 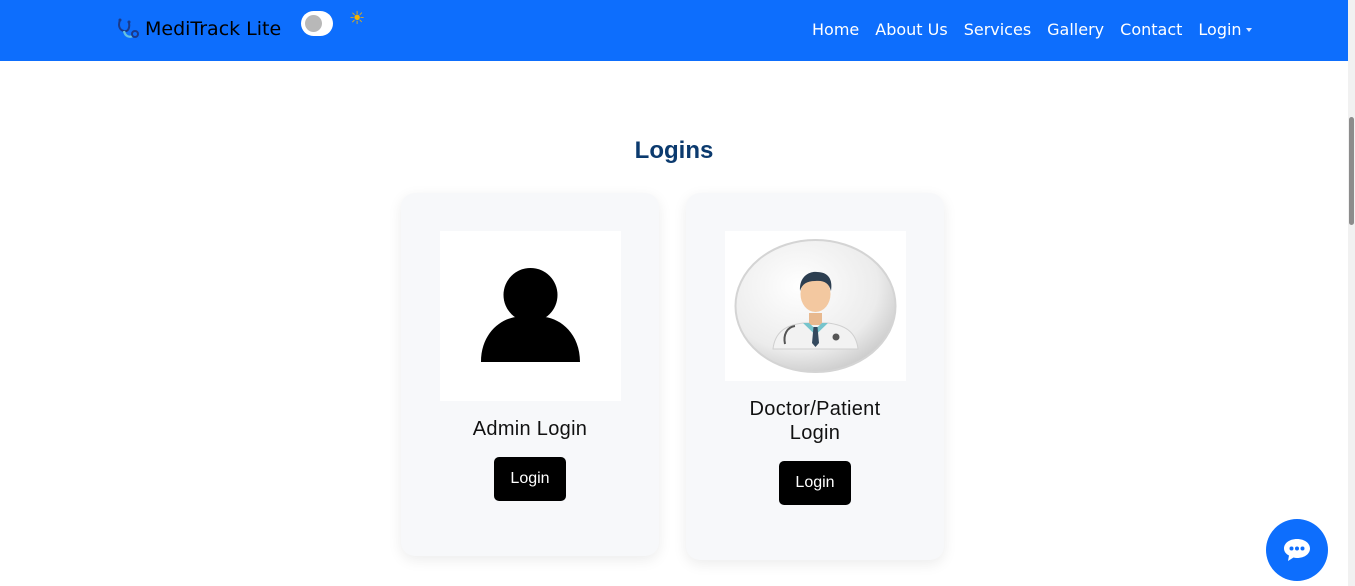 I want to click on nav-contact: Contact, so click(x=1151, y=29).